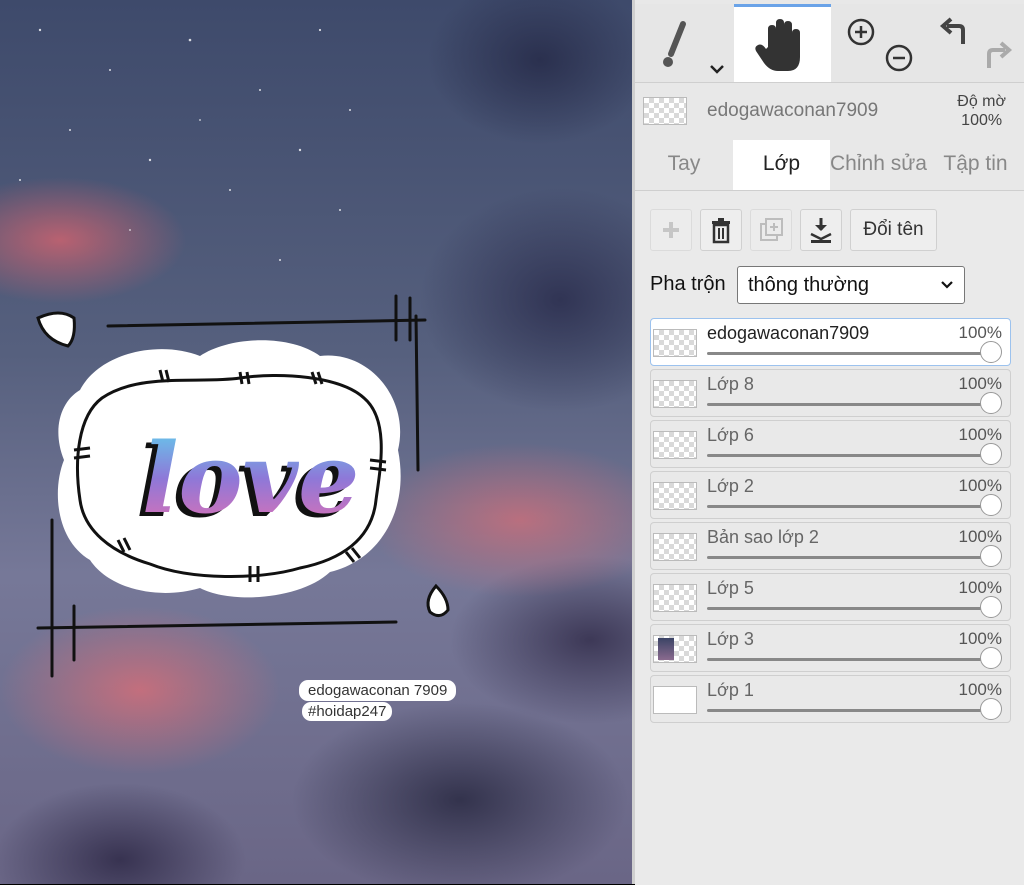 The image size is (1024, 885). Describe the element at coordinates (684, 165) in the screenshot. I see `tab-brush: Tay` at that location.